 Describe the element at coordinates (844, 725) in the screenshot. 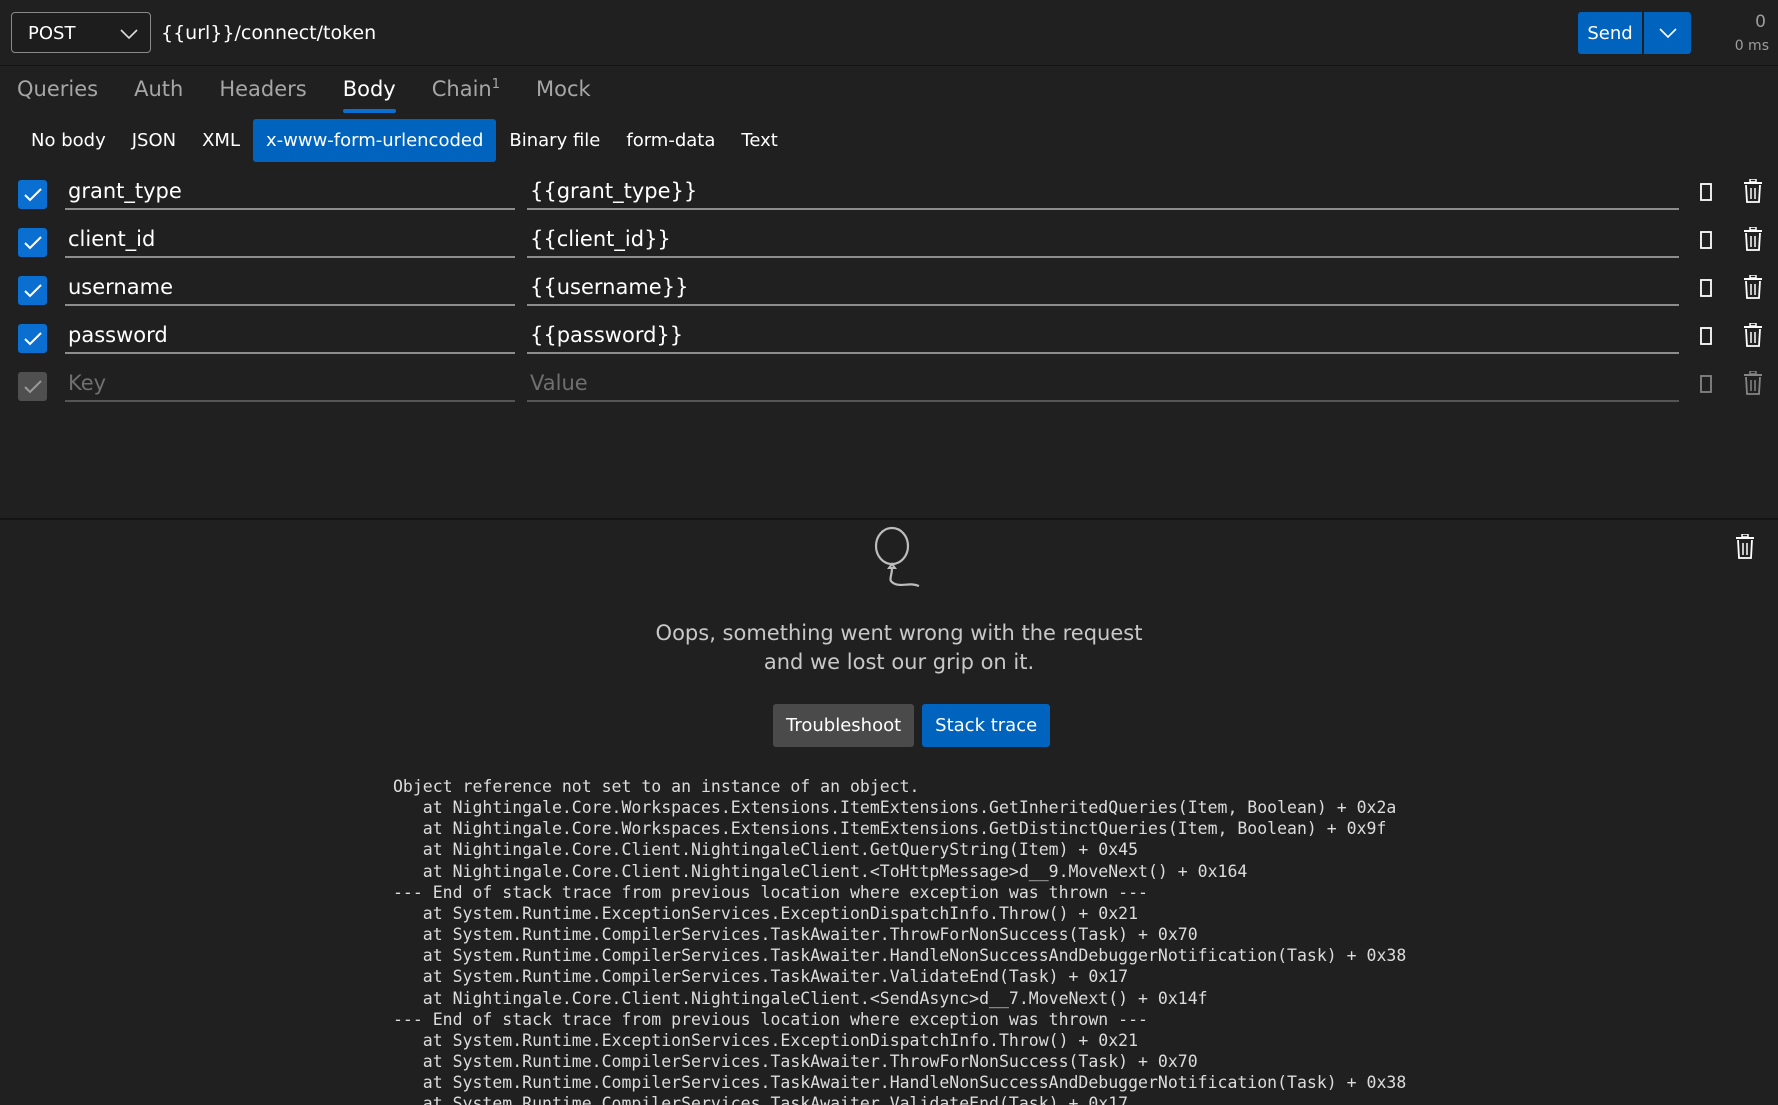

I see `troubleshoot-button: Troubleshoot` at that location.